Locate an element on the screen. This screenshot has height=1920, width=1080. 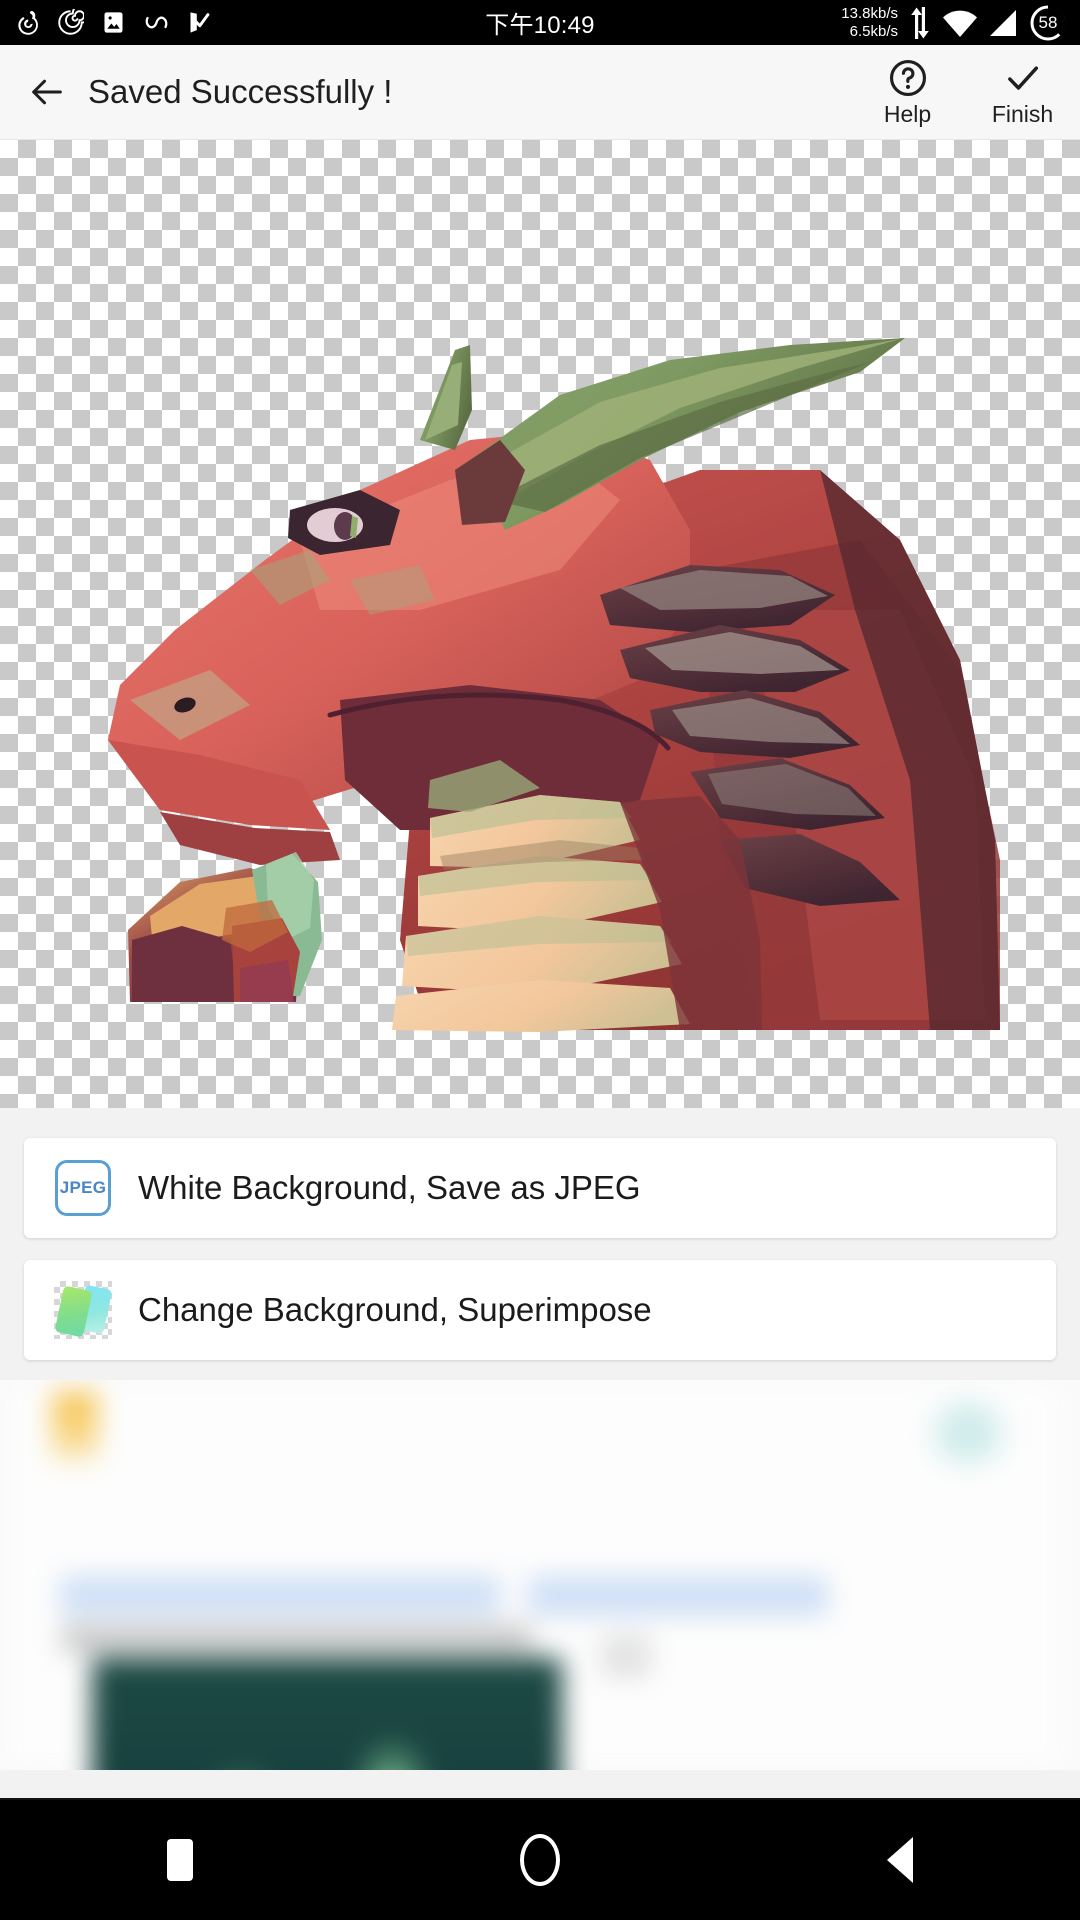
triangle-left-icon is located at coordinates (900, 1860).